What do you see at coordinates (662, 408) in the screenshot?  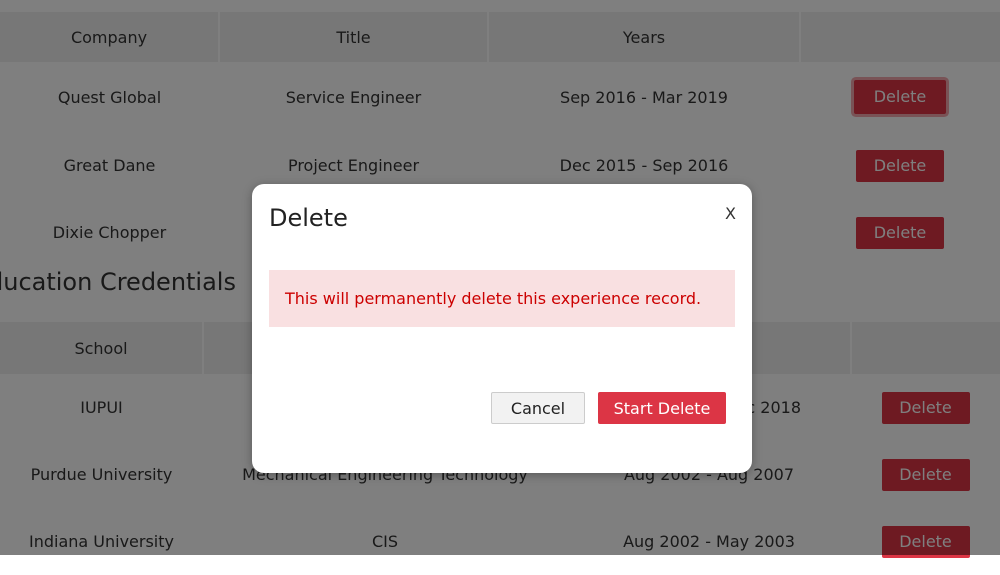 I see `start-delete-button: Start Delete` at bounding box center [662, 408].